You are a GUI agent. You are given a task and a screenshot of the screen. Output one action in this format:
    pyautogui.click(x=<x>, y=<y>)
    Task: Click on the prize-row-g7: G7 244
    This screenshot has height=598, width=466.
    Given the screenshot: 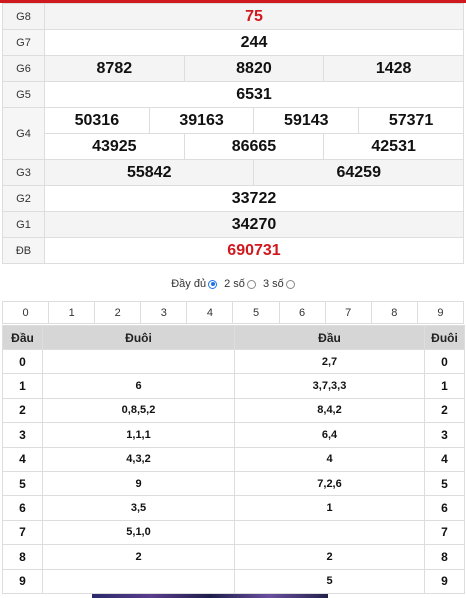 What is the action you would take?
    pyautogui.click(x=233, y=42)
    